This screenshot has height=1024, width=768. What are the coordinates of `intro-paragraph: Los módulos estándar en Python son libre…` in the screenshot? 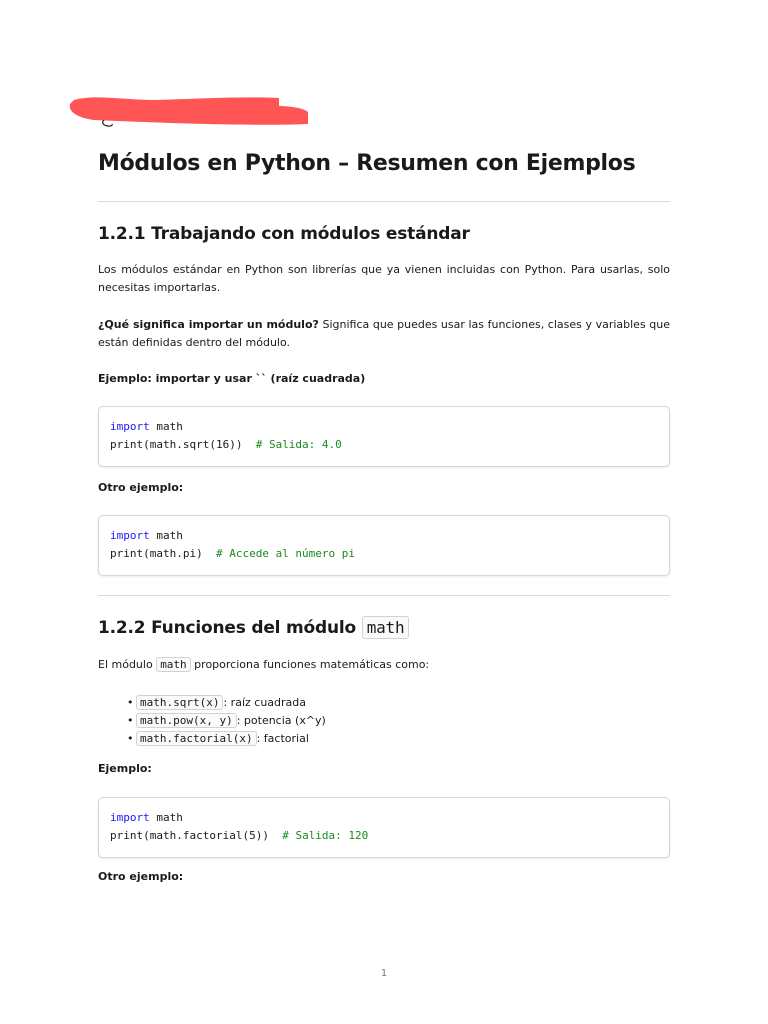 It's located at (384, 278).